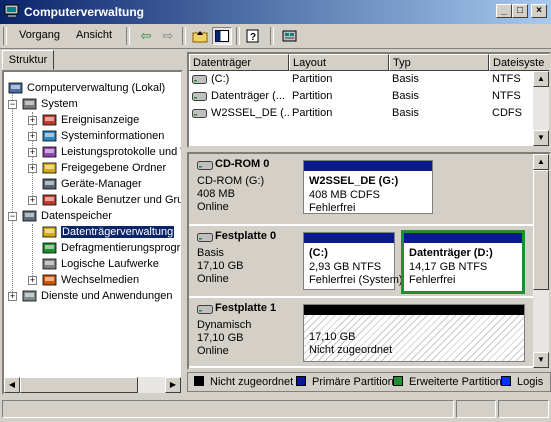 The height and width of the screenshot is (422, 551). What do you see at coordinates (12, 385) in the screenshot?
I see `scroll-left-button: ◀` at bounding box center [12, 385].